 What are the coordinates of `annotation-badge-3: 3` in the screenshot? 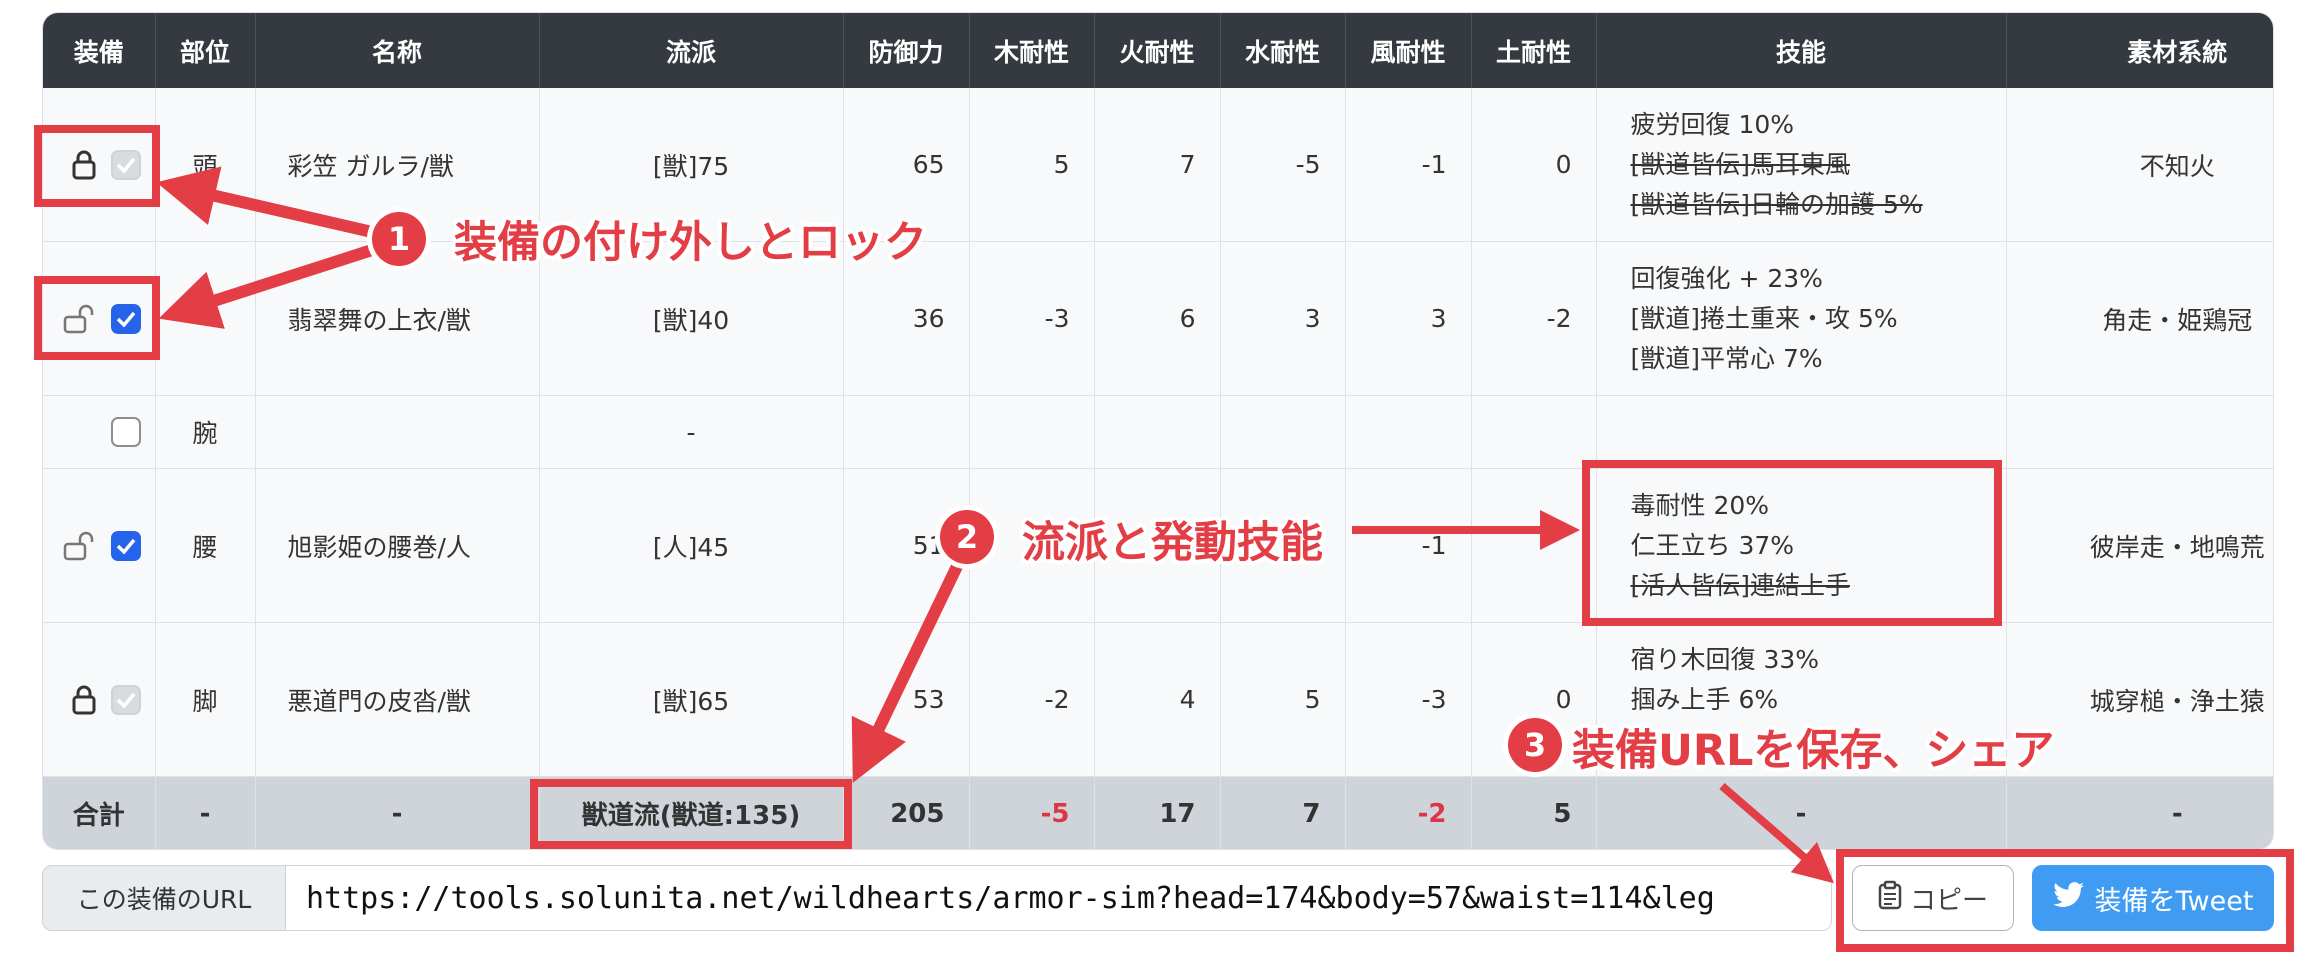 It's located at (1535, 745).